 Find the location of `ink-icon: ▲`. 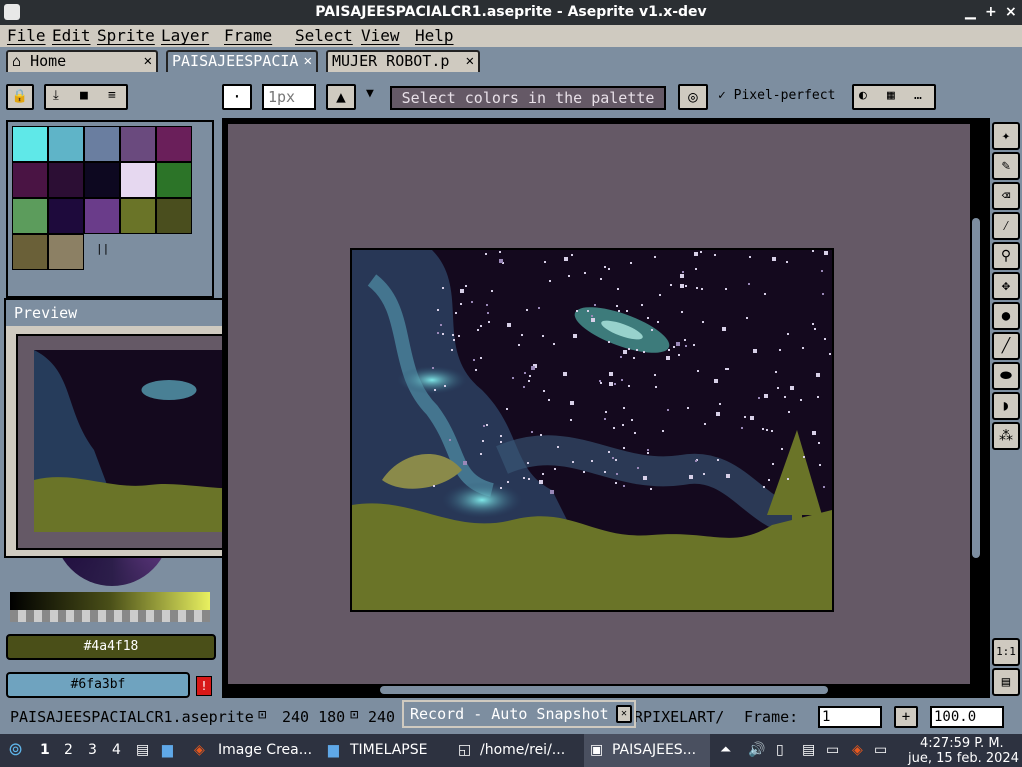

ink-icon: ▲ is located at coordinates (341, 97).